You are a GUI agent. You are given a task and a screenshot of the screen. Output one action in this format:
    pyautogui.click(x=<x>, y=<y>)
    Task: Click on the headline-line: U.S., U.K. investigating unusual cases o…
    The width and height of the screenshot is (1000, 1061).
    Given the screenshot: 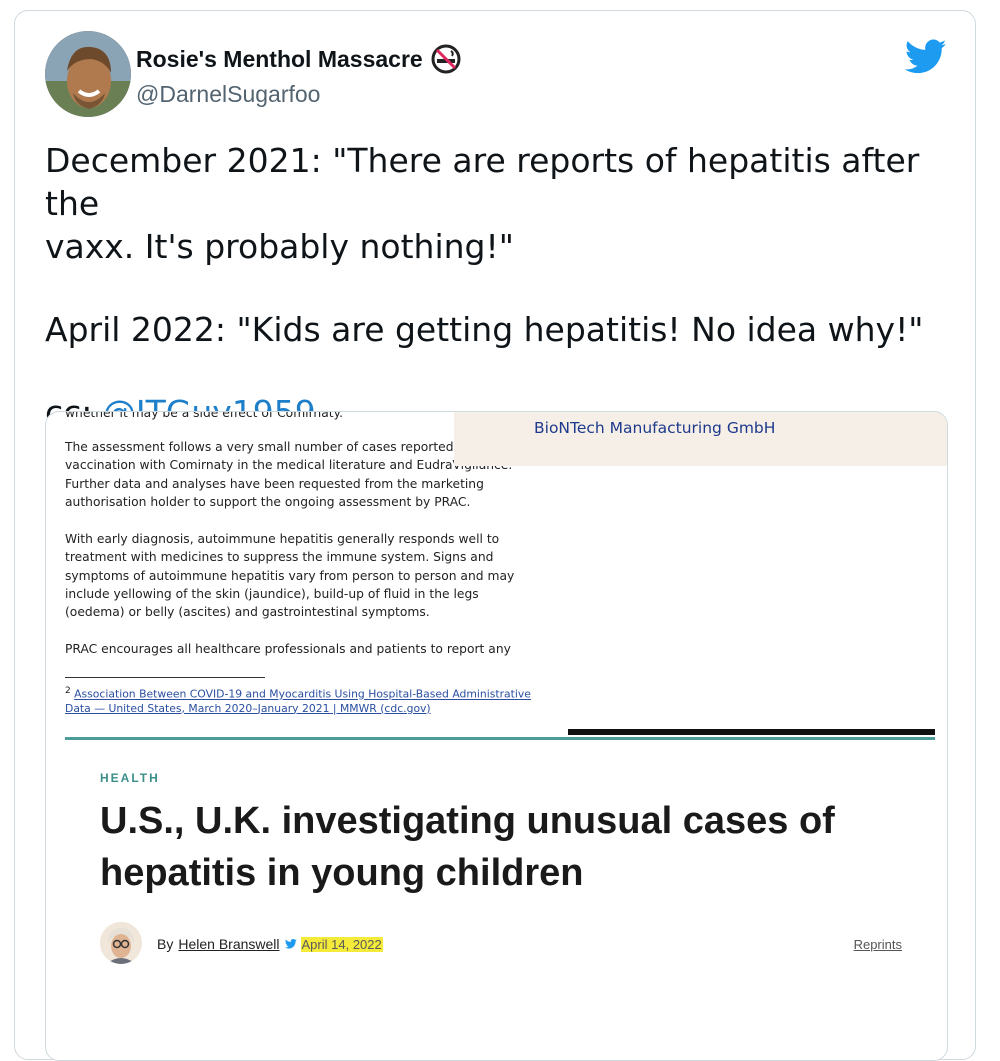 What is the action you would take?
    pyautogui.click(x=467, y=821)
    